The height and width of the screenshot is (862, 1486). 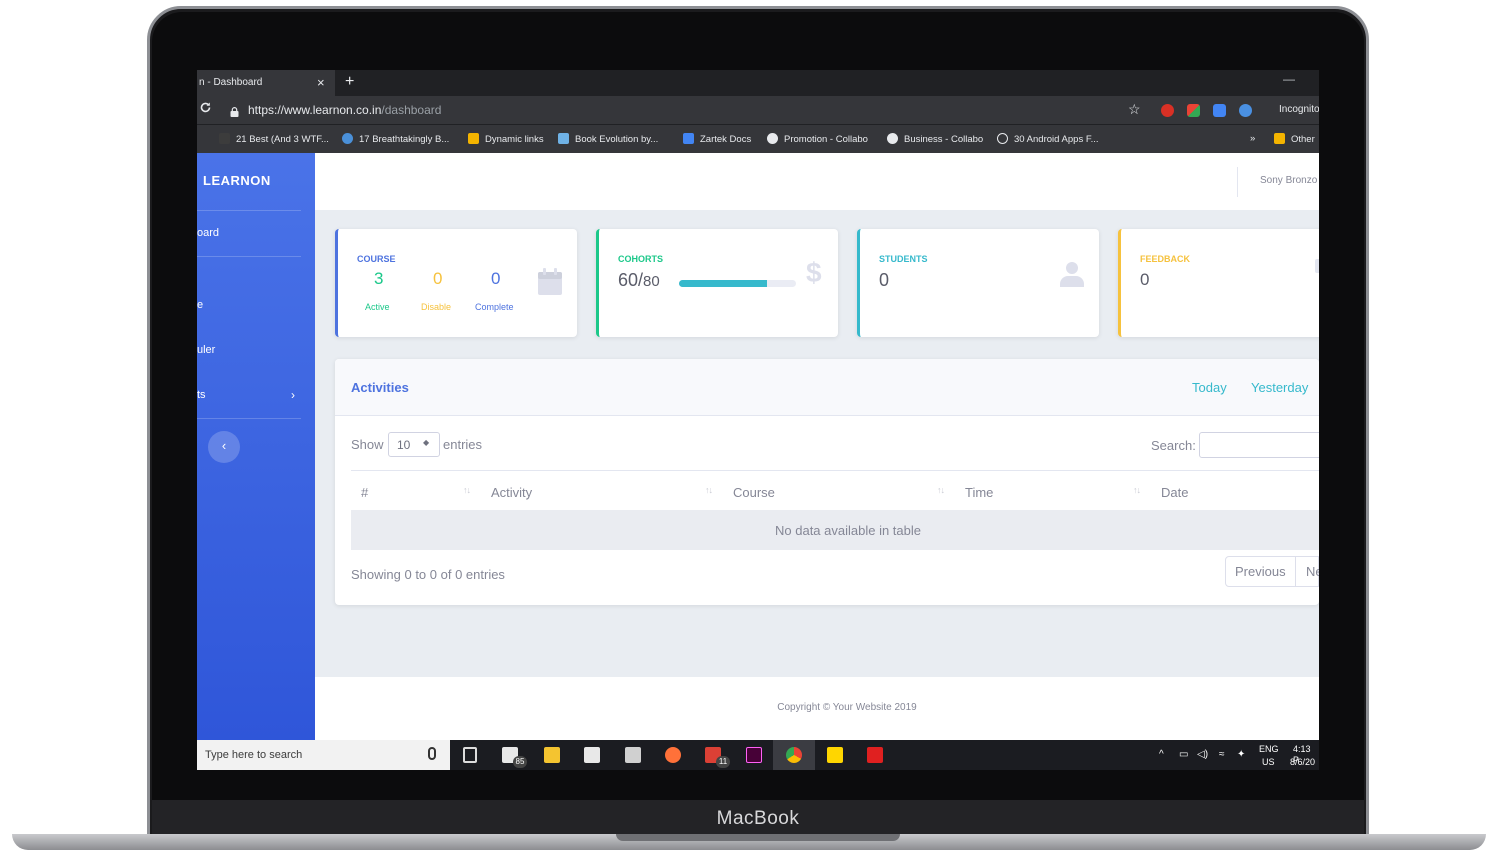 What do you see at coordinates (592, 755) in the screenshot?
I see `popcorn-icon` at bounding box center [592, 755].